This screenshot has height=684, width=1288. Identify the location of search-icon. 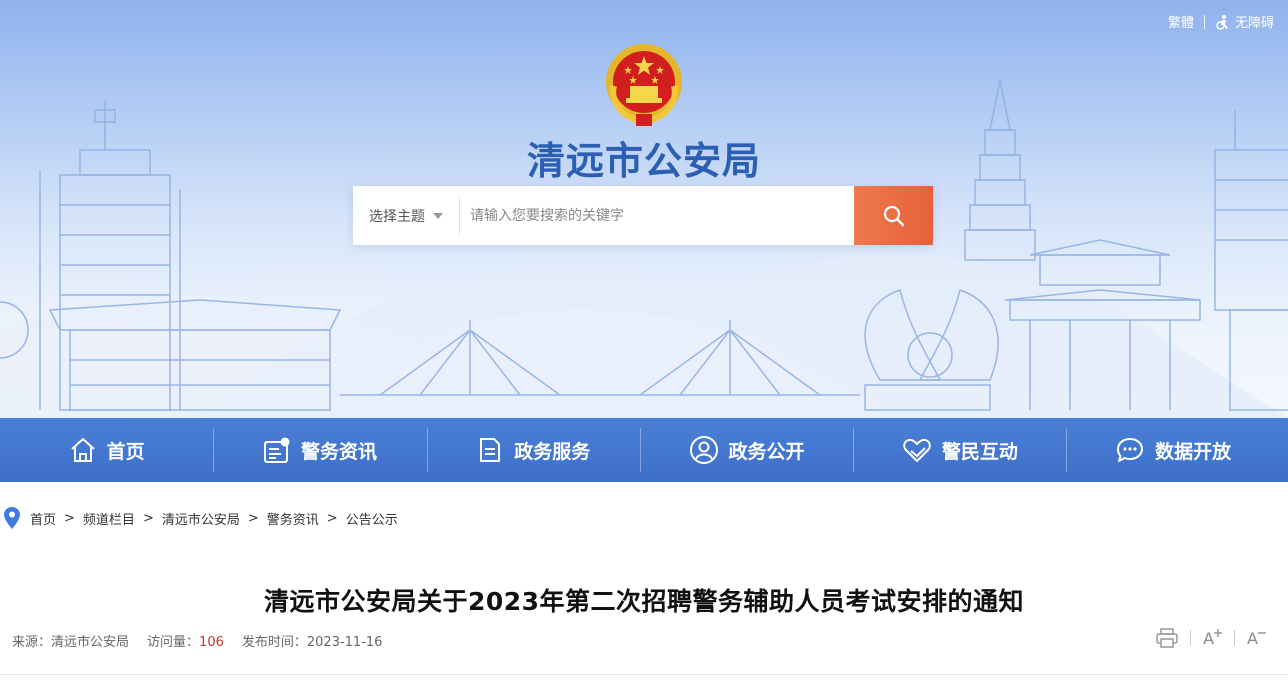
(893, 215).